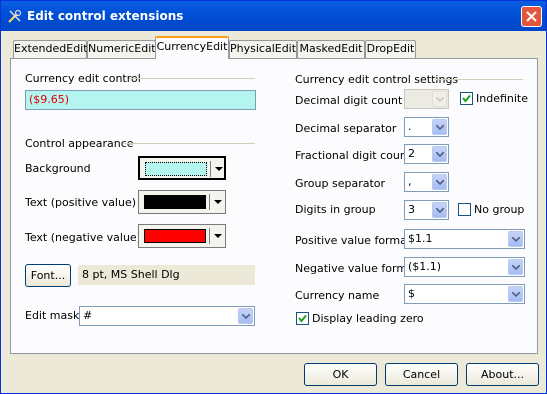 The image size is (547, 394). I want to click on window-title: Edit control extensions, so click(105, 16).